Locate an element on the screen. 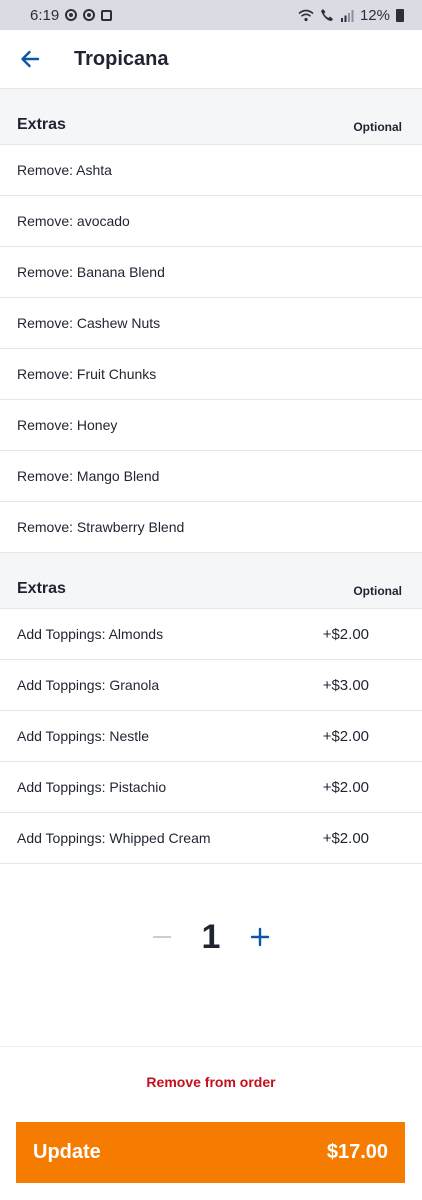 Image resolution: width=422 pixels, height=1200 pixels. battery-icon is located at coordinates (400, 15).